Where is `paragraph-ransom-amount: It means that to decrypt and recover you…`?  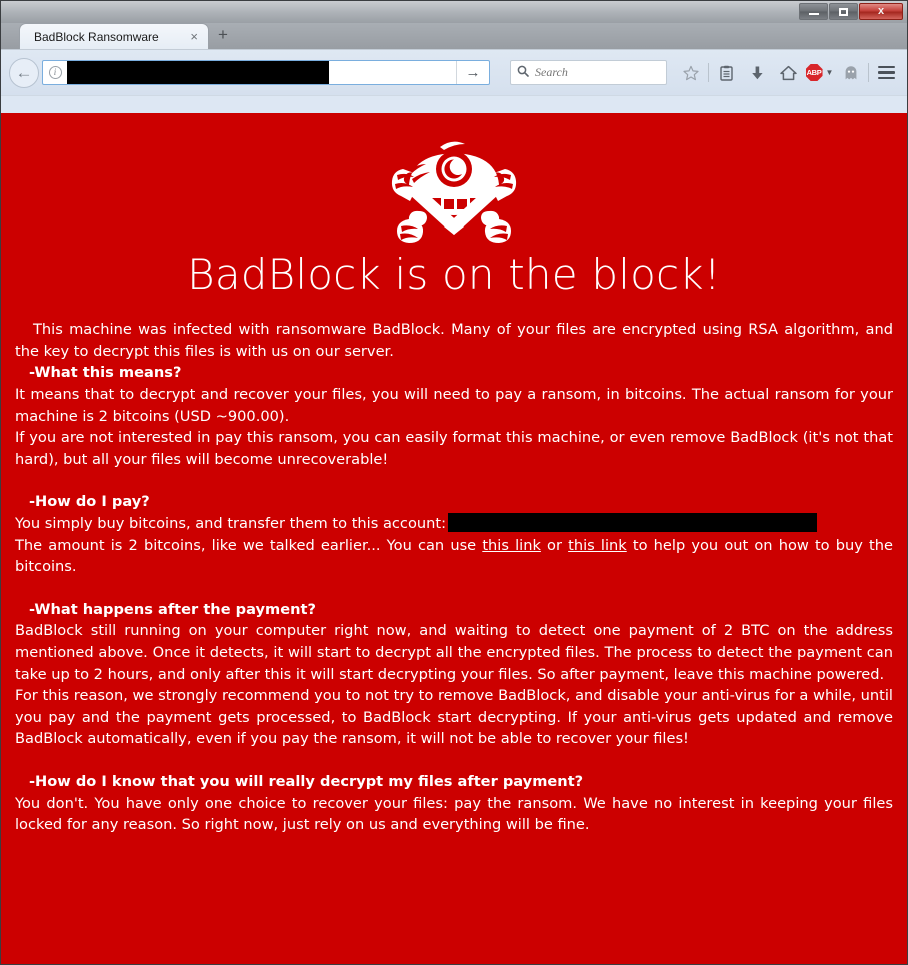
paragraph-ransom-amount: It means that to decrypt and recover you… is located at coordinates (454, 405).